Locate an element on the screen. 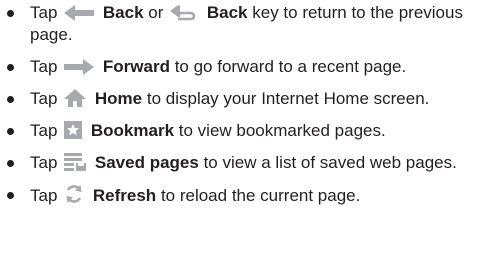 This screenshot has height=277, width=483. list-item-bookmark: Tap Bookmark to view bookmarked pages. is located at coordinates (241, 131).